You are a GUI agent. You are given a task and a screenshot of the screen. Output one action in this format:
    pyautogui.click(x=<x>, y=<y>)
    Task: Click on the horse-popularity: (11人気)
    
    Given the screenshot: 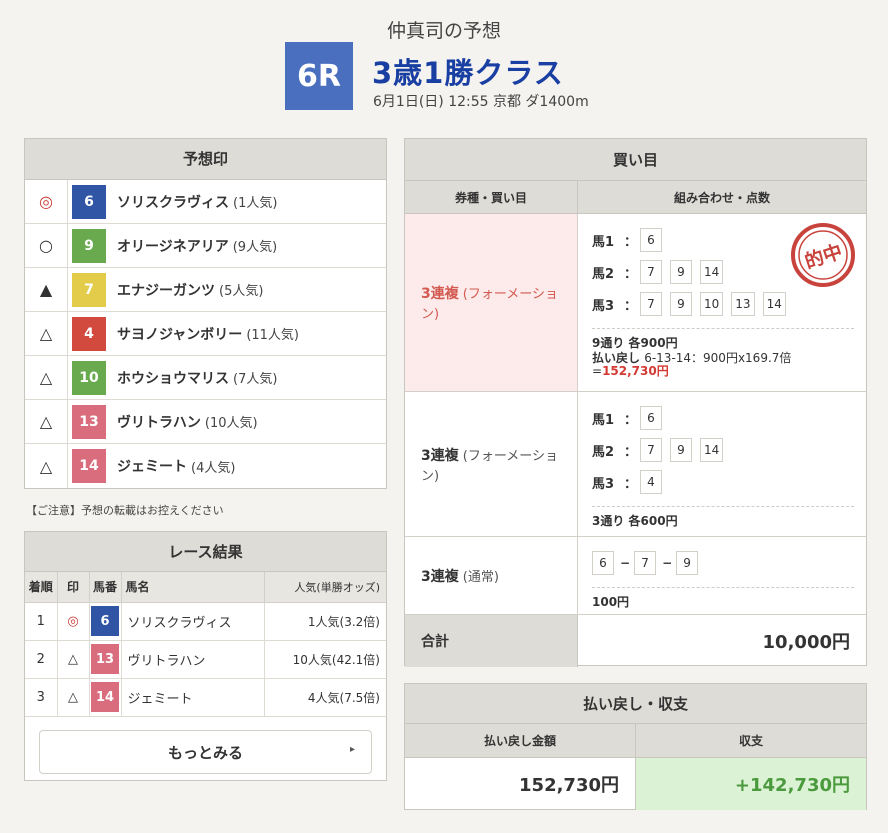 What is the action you would take?
    pyautogui.click(x=272, y=335)
    